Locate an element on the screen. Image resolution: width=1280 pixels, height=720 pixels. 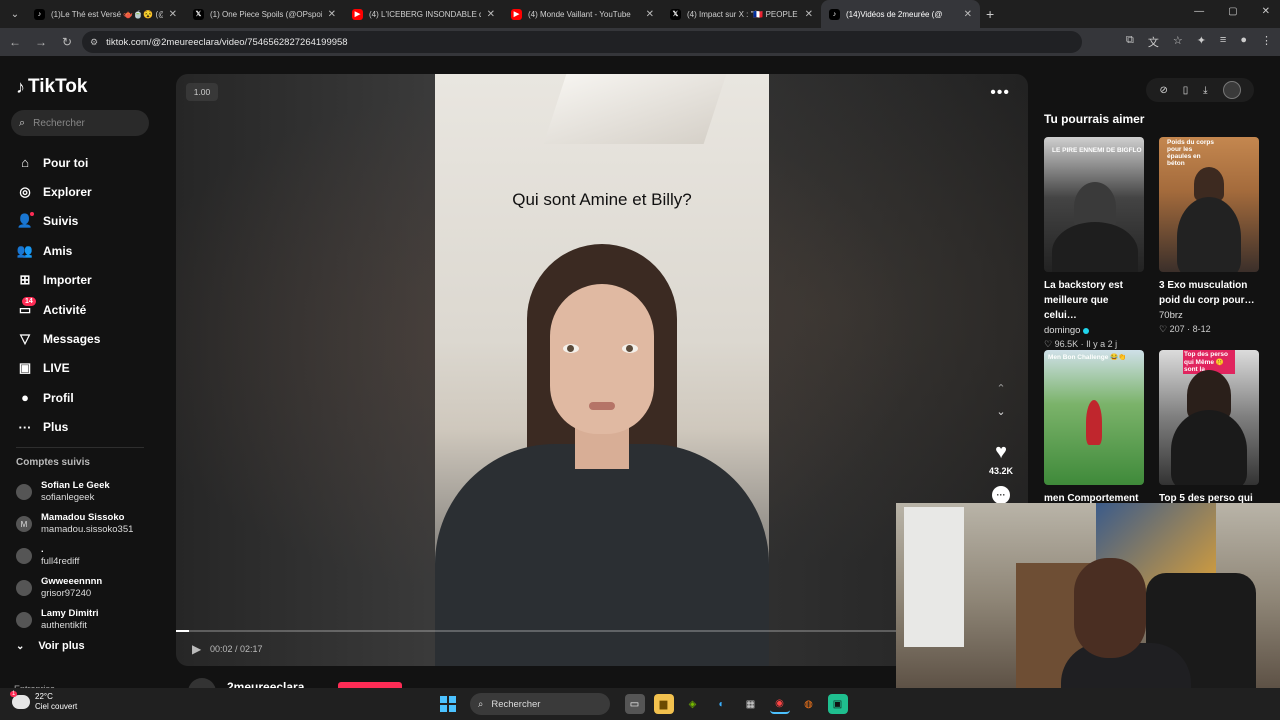
taskbar-apps: ⌕ Rechercher ▭ ▆ ◈ ◐ ▦ ◉ ◍ ▣ is located at coordinates (646, 704).